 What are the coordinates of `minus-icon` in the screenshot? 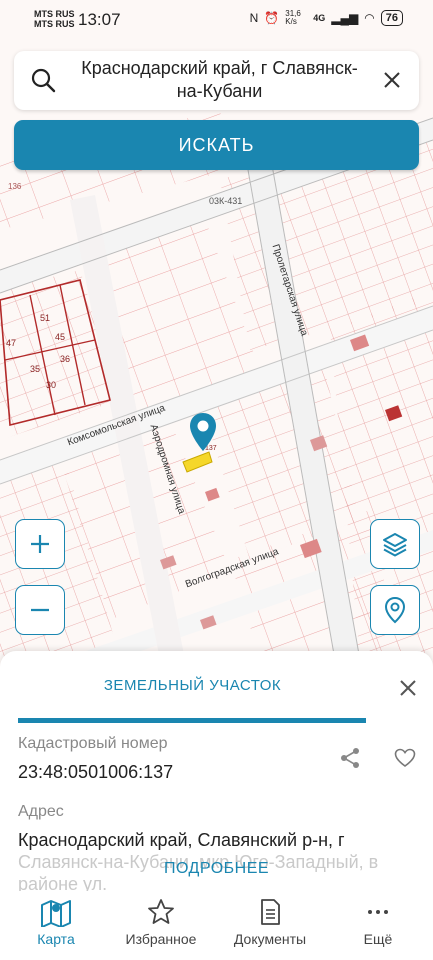 It's located at (40, 610).